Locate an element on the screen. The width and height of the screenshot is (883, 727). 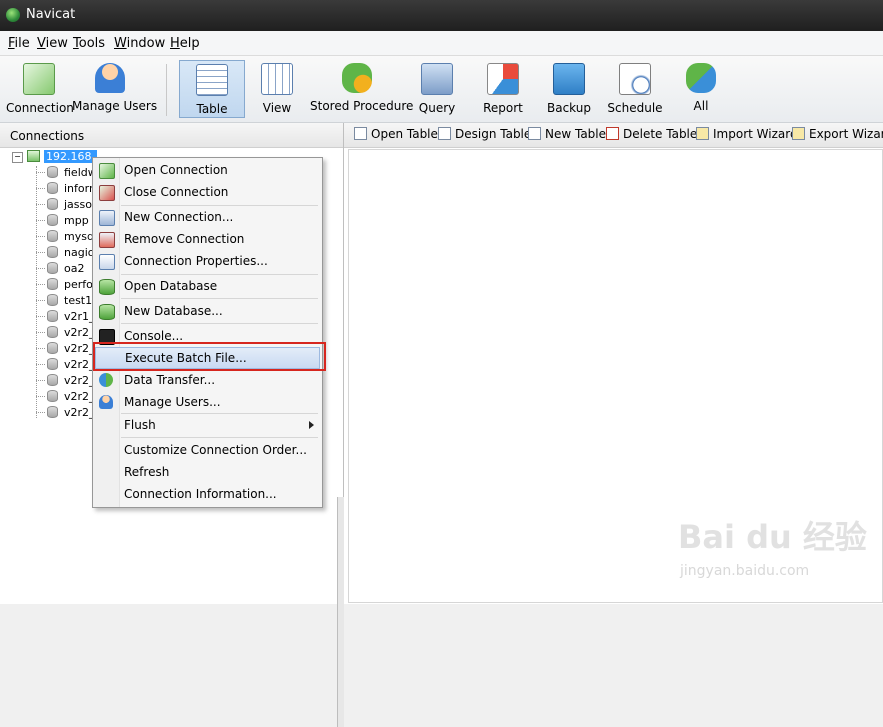
menu-open-database: Open Database is located at coordinates (207, 286).